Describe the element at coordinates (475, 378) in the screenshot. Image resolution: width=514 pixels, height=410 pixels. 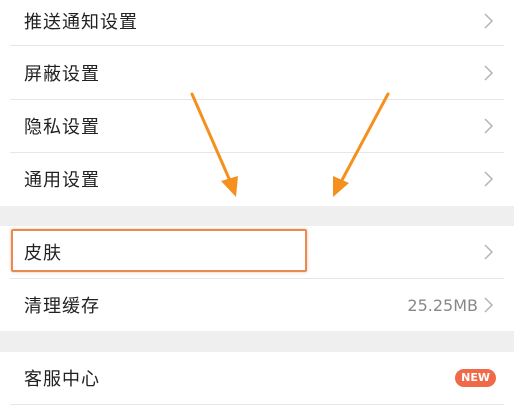
I see `new-badge: NEW` at that location.